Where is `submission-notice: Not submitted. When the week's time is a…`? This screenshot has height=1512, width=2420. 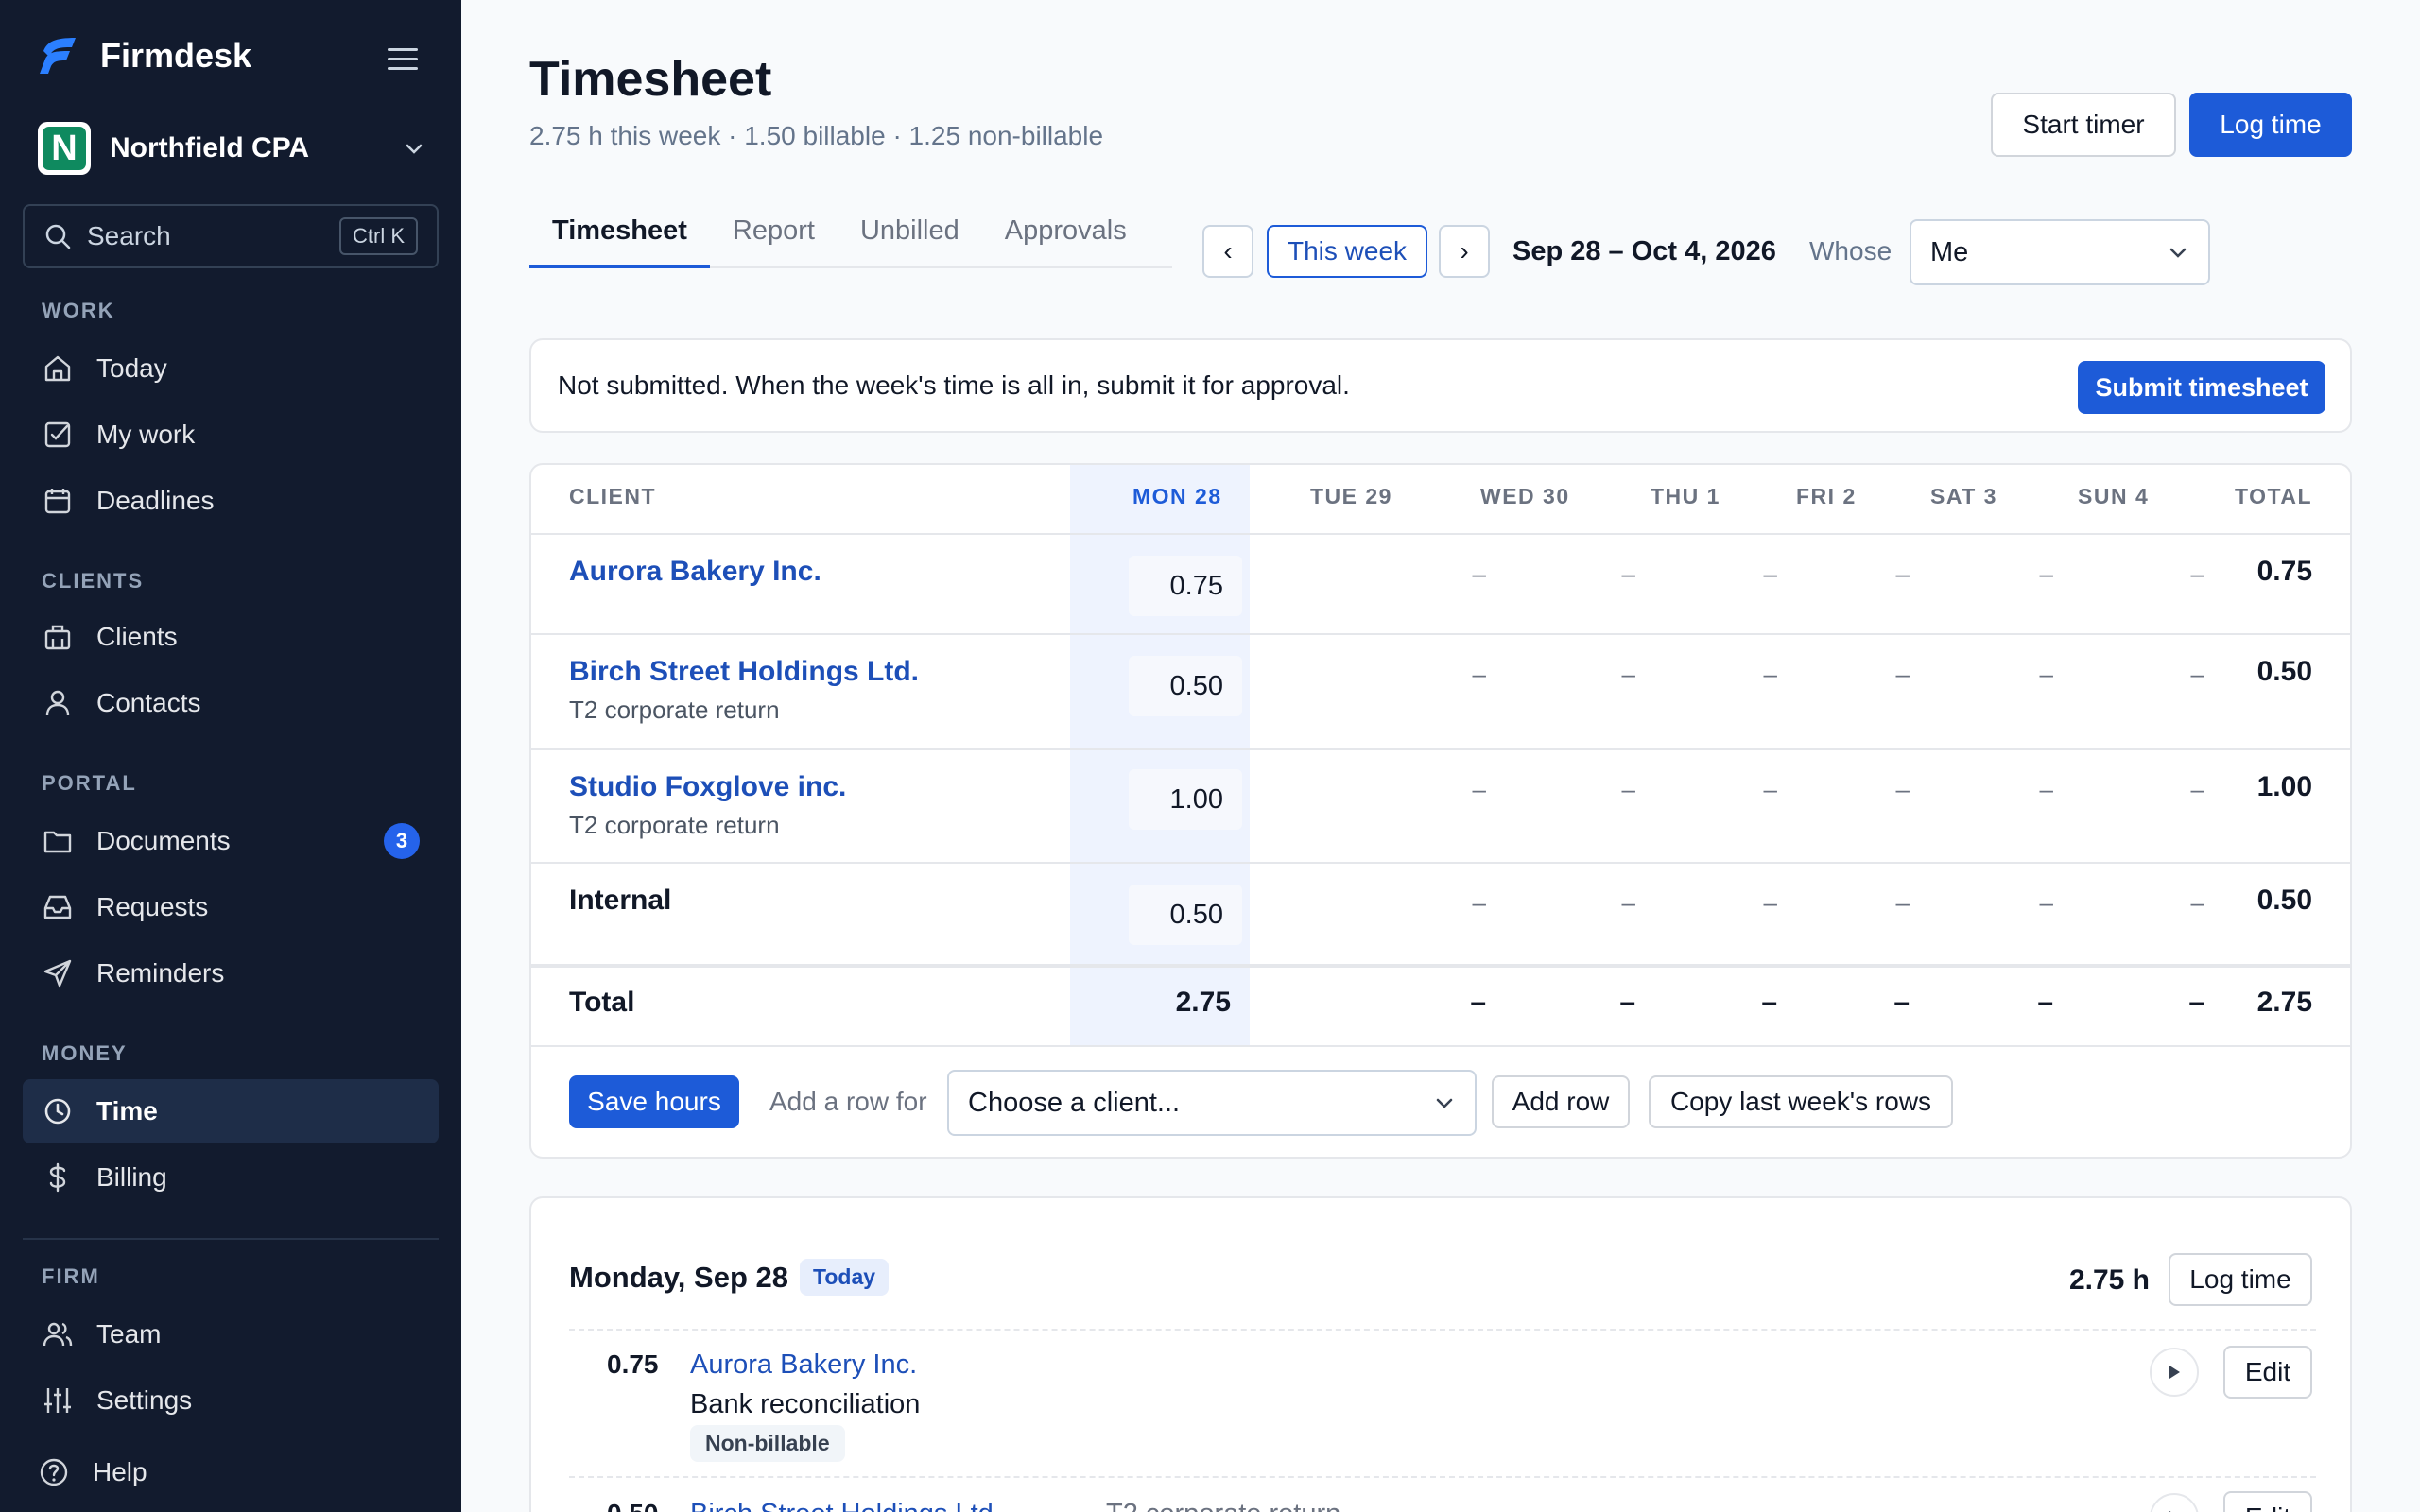 submission-notice: Not submitted. When the week's time is a… is located at coordinates (1440, 385).